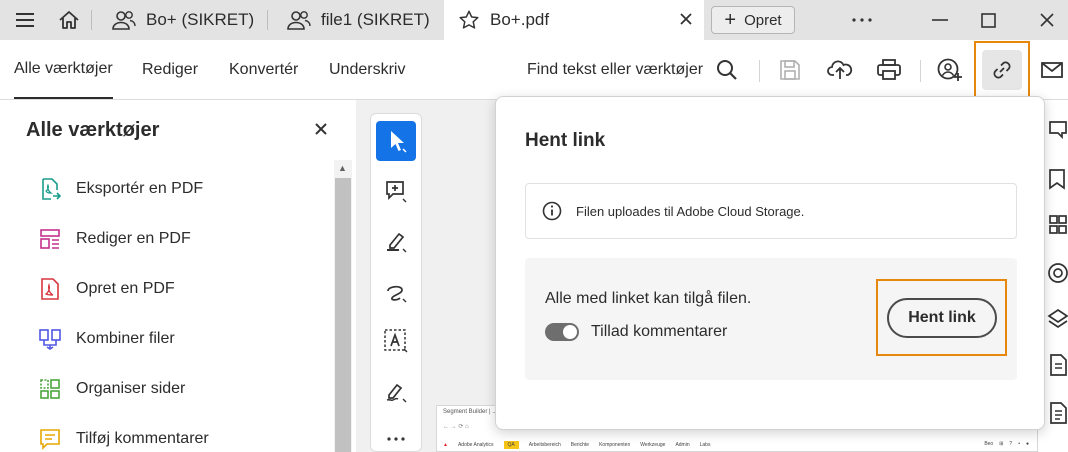 Image resolution: width=1068 pixels, height=452 pixels. What do you see at coordinates (50, 289) in the screenshot?
I see `create-pdf-icon` at bounding box center [50, 289].